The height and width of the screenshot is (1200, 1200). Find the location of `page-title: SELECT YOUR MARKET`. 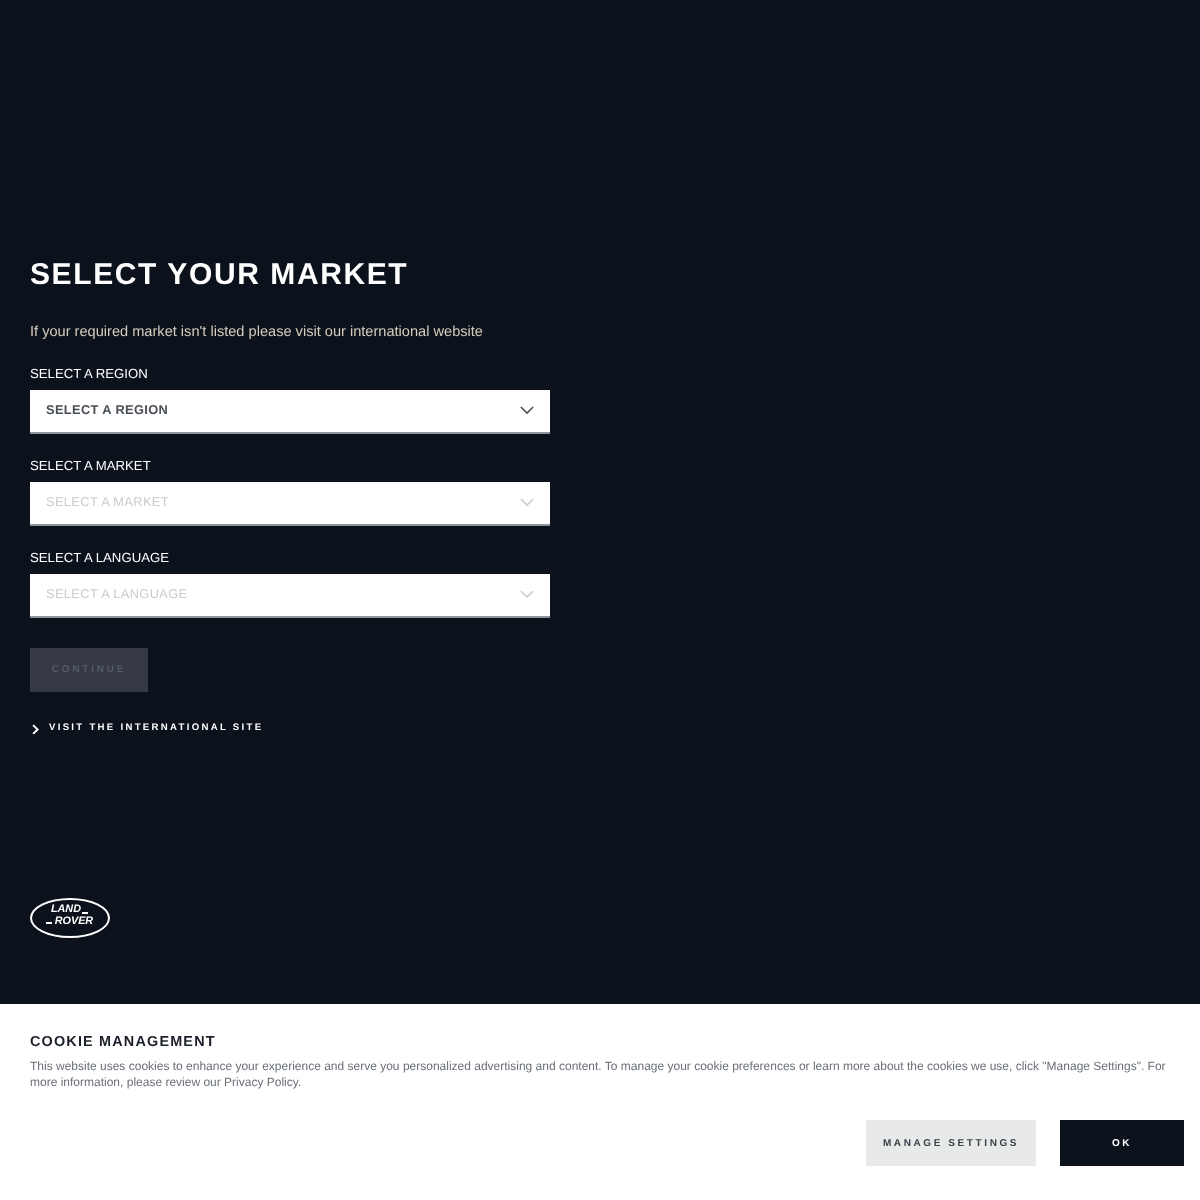

page-title: SELECT YOUR MARKET is located at coordinates (219, 276).